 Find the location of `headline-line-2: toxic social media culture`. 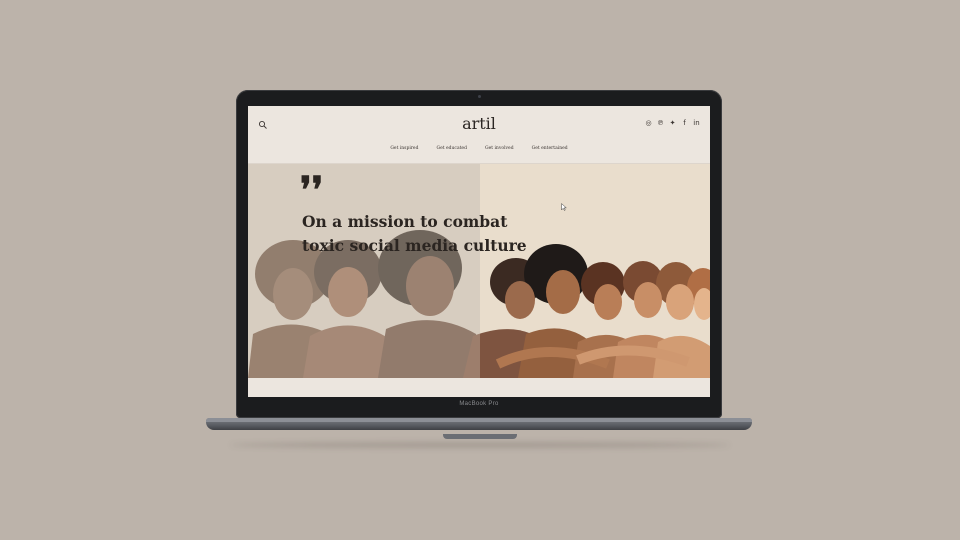

headline-line-2: toxic social media culture is located at coordinates (414, 245).